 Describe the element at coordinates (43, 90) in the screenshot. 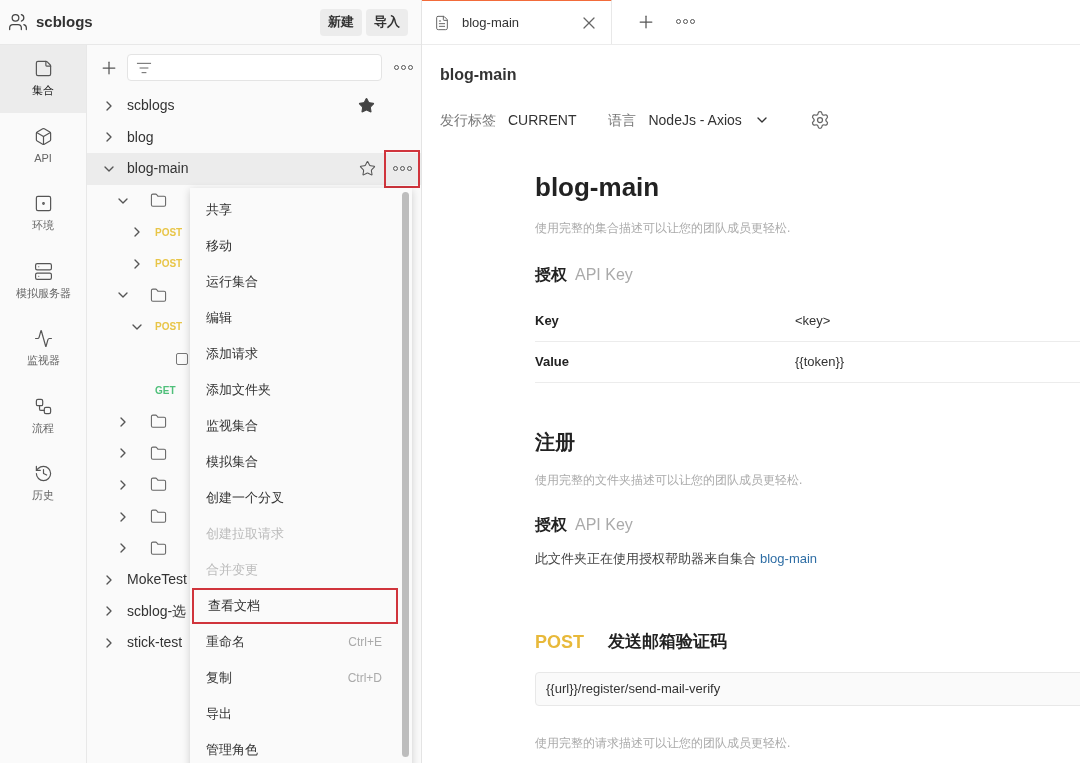

I see `rail-label: 集合` at that location.